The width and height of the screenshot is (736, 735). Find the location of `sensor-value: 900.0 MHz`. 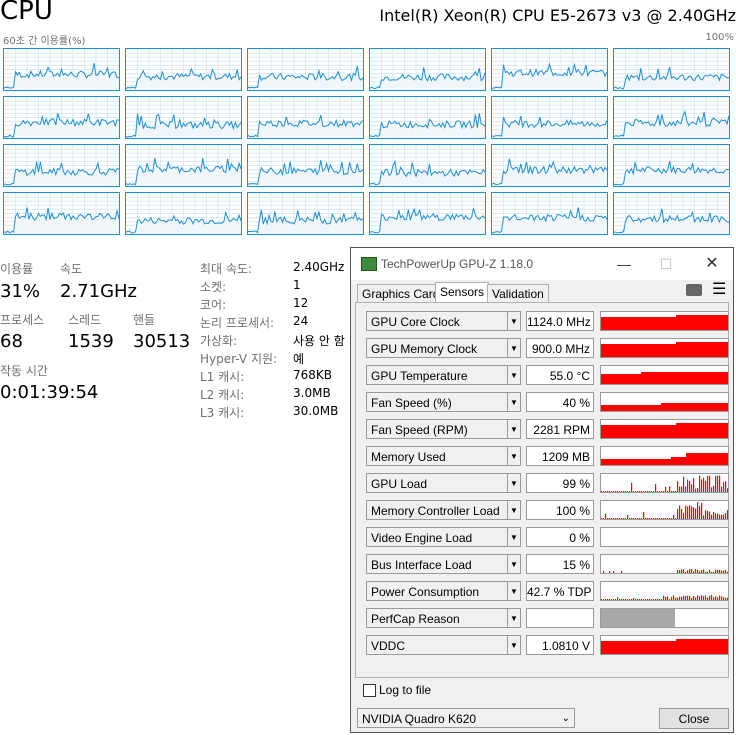

sensor-value: 900.0 MHz is located at coordinates (560, 348).